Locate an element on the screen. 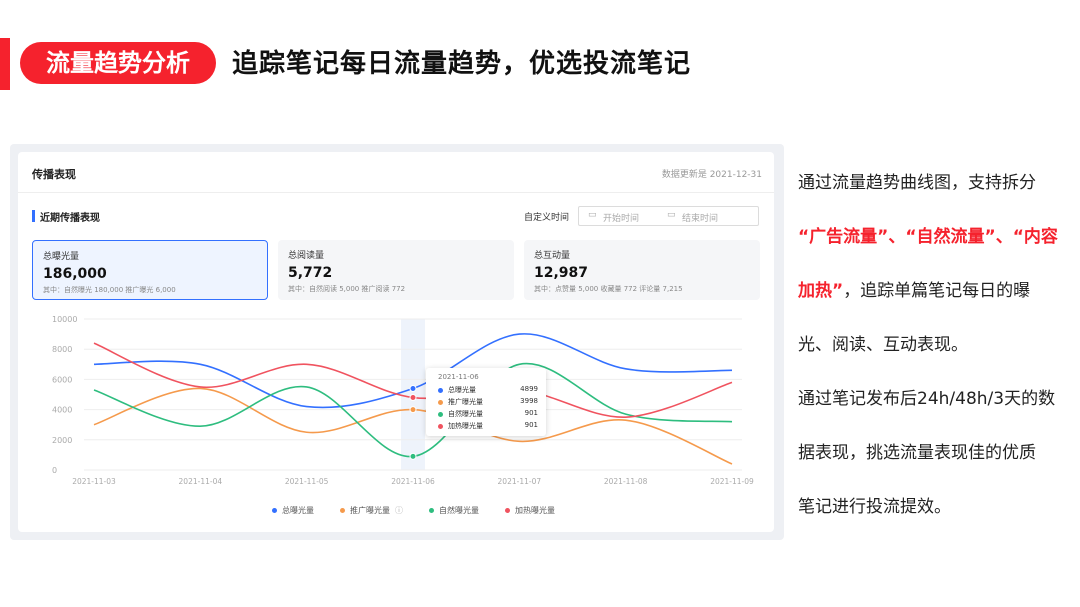 The width and height of the screenshot is (1080, 607). x-tick-label: 2021-11-04 is located at coordinates (201, 481).